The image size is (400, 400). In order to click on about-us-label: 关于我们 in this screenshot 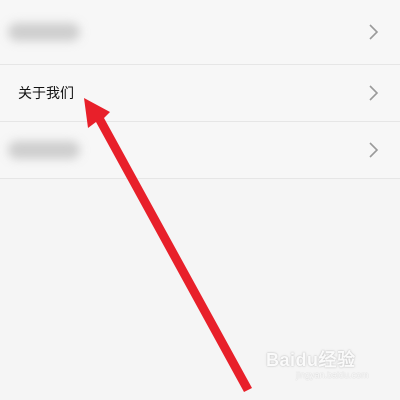, I will do `click(46, 93)`.